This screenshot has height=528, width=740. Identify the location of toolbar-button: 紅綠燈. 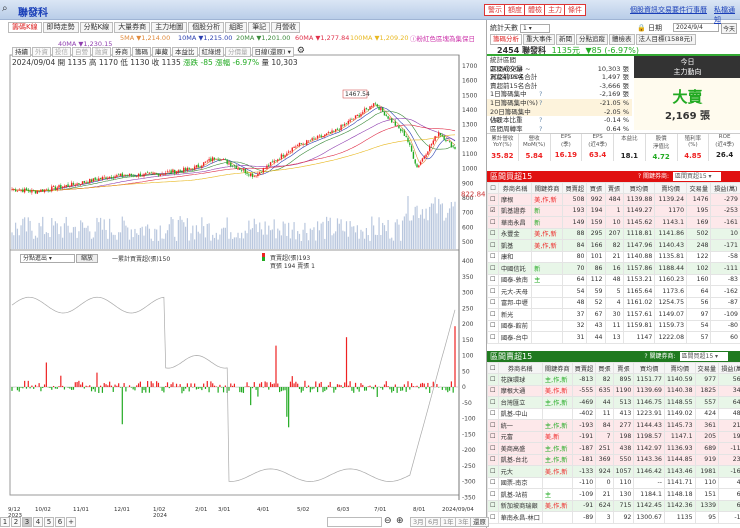
(211, 52).